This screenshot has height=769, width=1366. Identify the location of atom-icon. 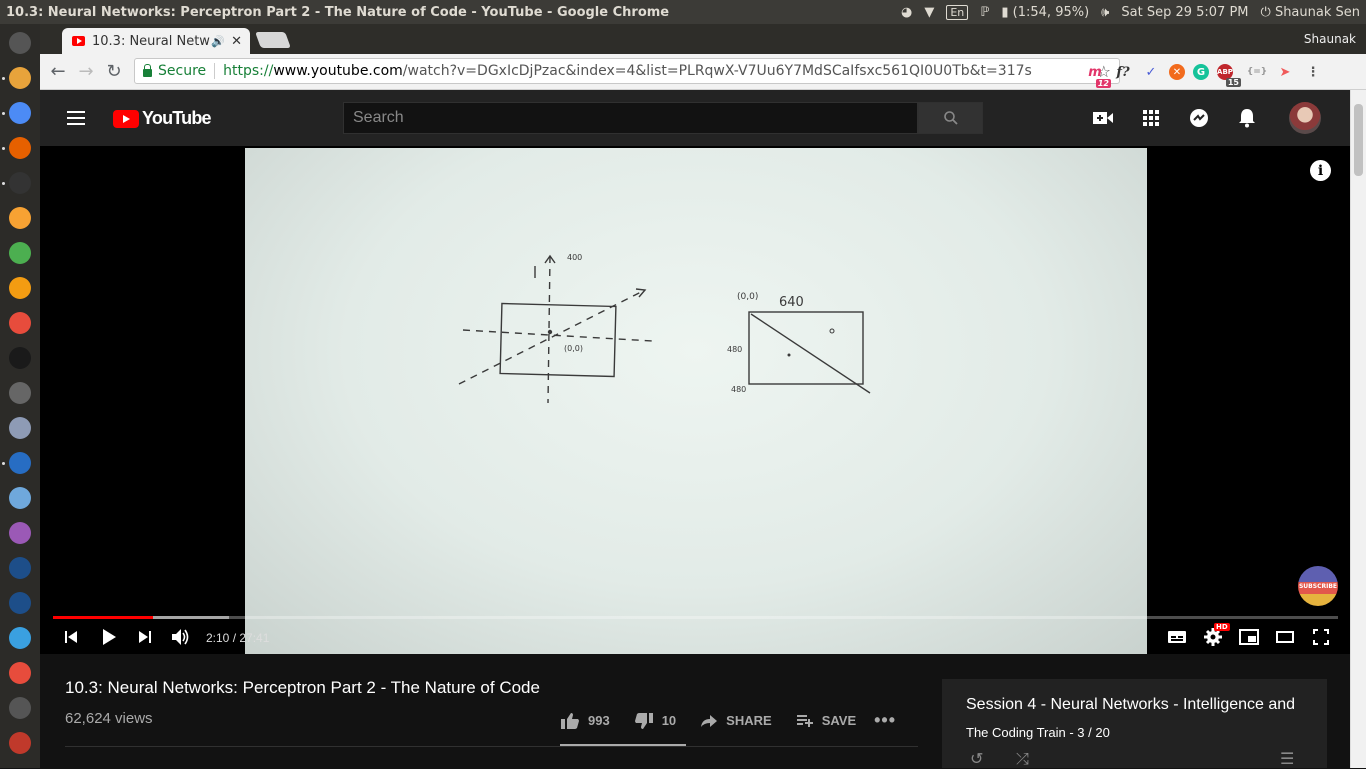
(20, 428).